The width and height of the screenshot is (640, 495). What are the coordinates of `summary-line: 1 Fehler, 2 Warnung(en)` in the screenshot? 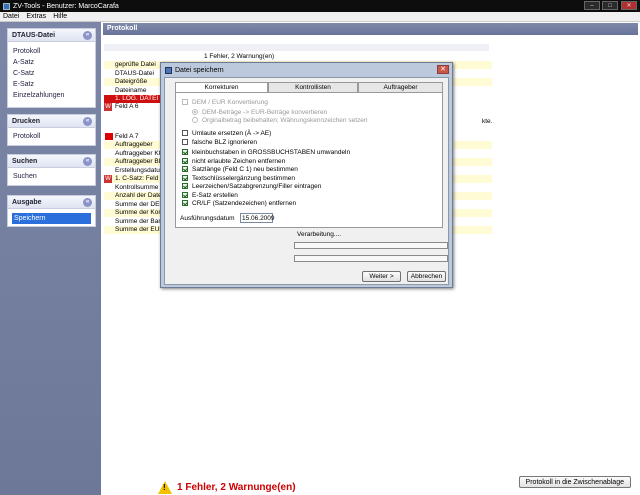 It's located at (239, 56).